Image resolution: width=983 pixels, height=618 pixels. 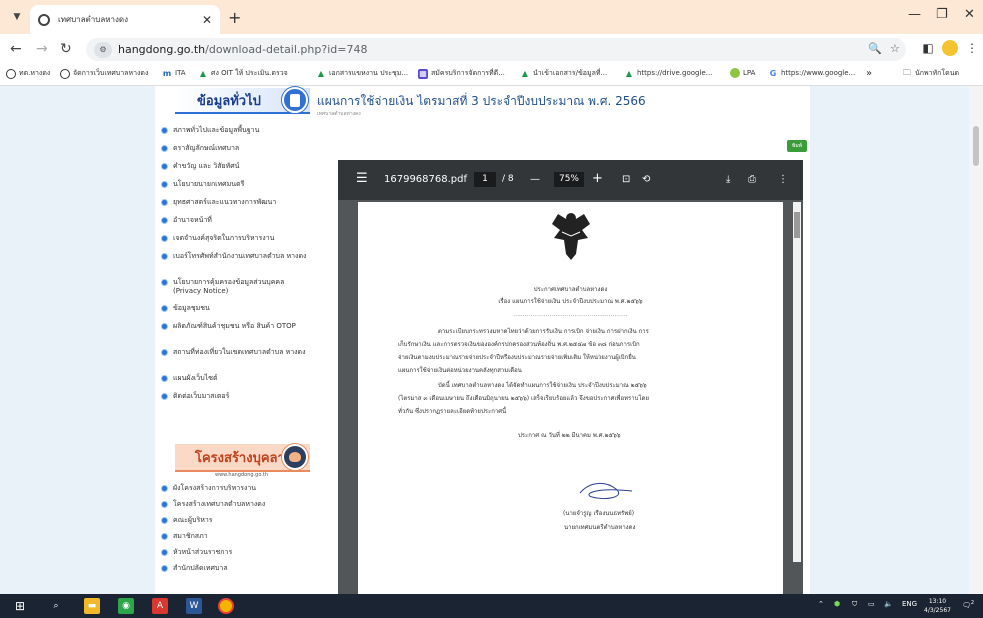 What do you see at coordinates (92, 606) in the screenshot?
I see `file-explorer-icon: ▬` at bounding box center [92, 606].